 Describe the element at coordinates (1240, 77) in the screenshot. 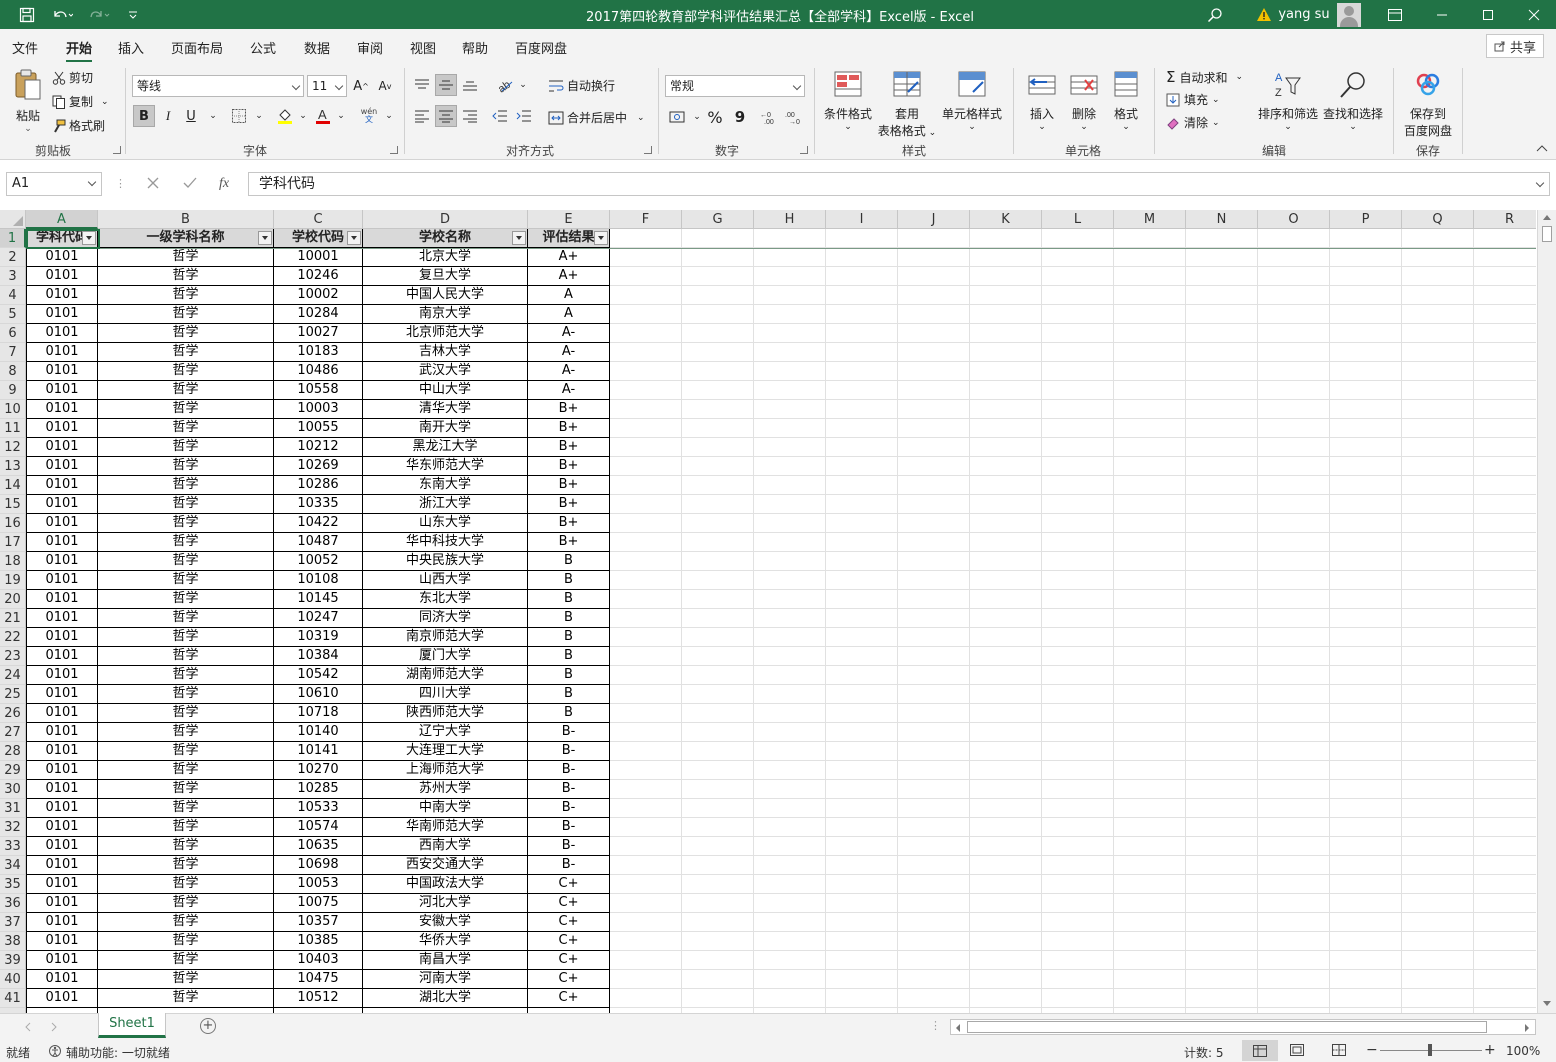

I see `autosum-dropdown-icon: ⌄` at that location.